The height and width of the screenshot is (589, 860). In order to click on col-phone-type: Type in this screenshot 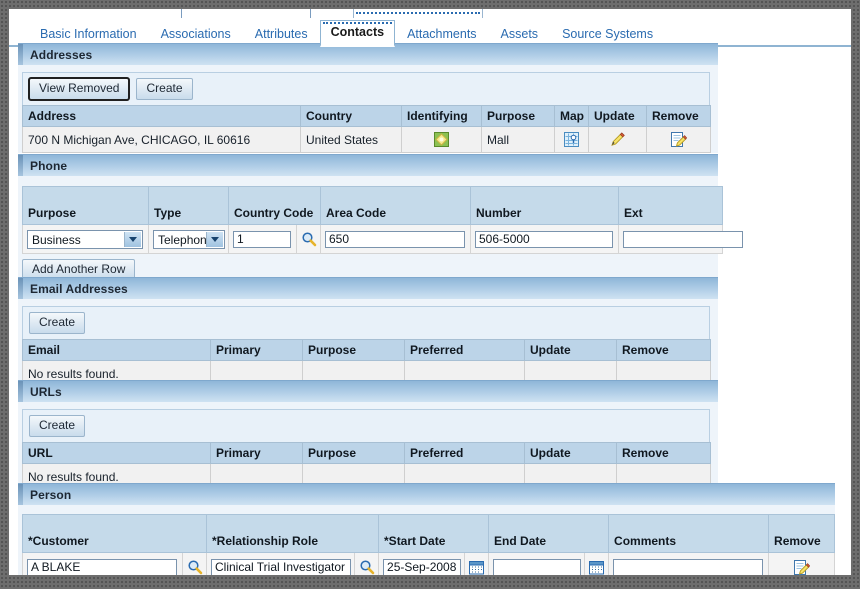, I will do `click(188, 205)`.